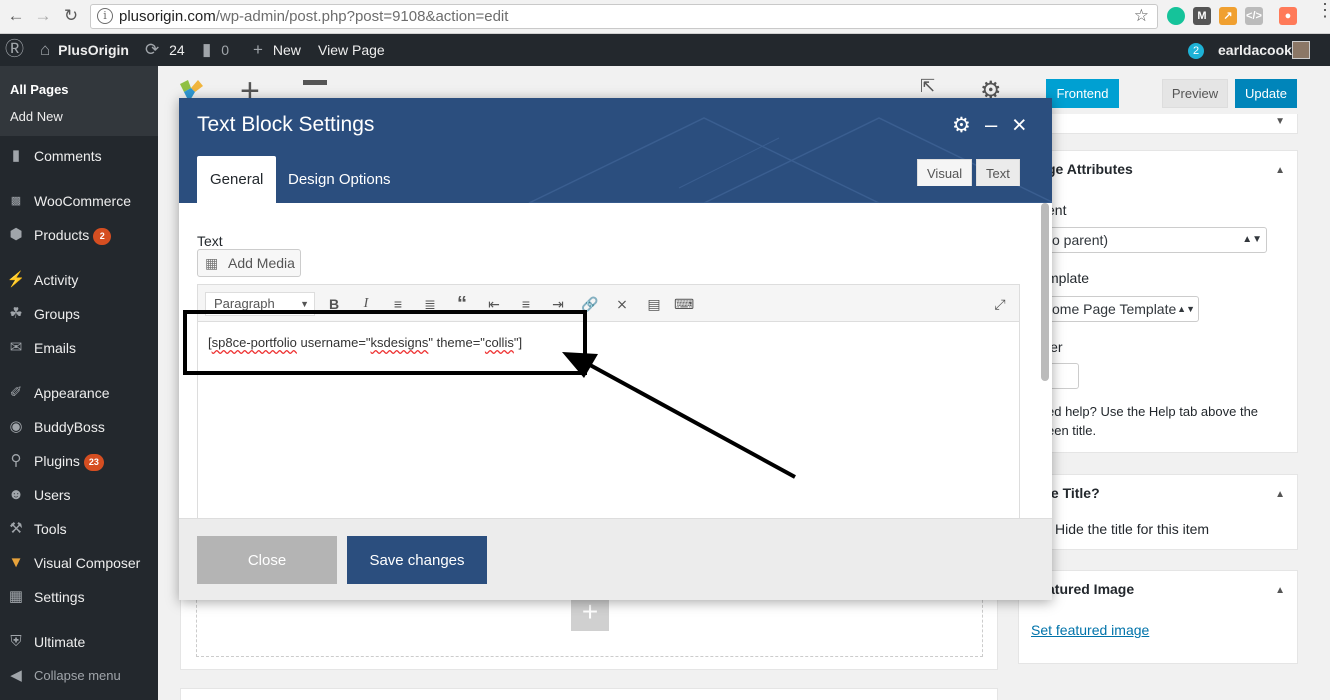 This screenshot has width=1330, height=700. Describe the element at coordinates (39, 89) in the screenshot. I see `sidebar-item-all-pages: All Pages` at that location.